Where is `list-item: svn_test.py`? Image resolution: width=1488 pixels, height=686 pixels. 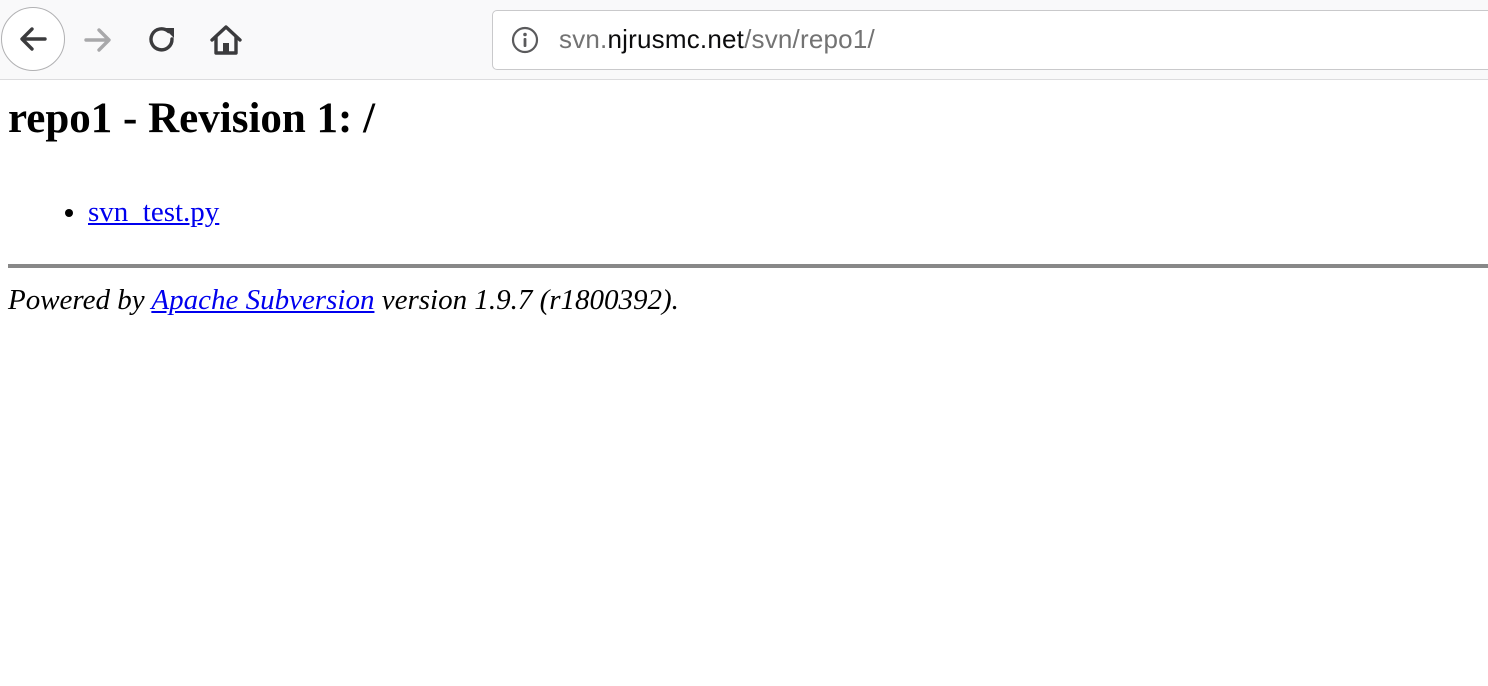 list-item: svn_test.py is located at coordinates (153, 212).